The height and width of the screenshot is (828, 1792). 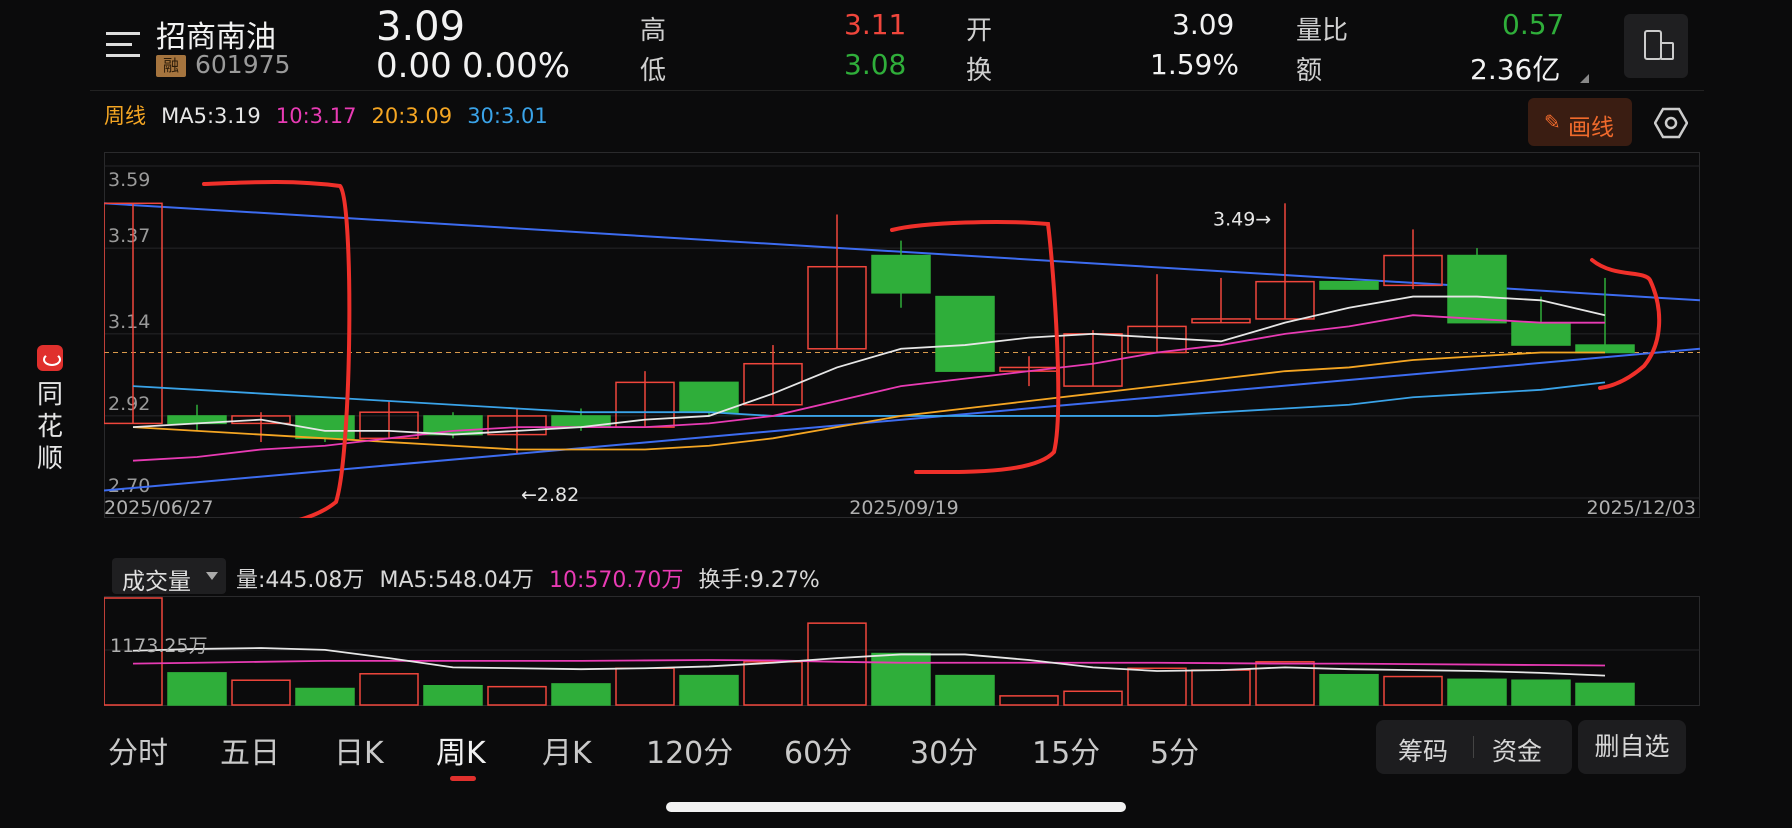 I want to click on turnover-rate-value: 换手:9.27%, so click(x=759, y=580).